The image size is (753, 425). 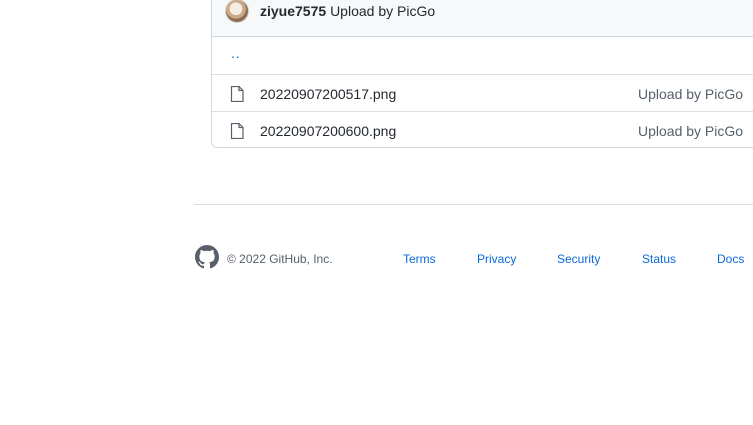 I want to click on latest-commit-bar: ziyue7575 Upload by PicGo, so click(x=482, y=18).